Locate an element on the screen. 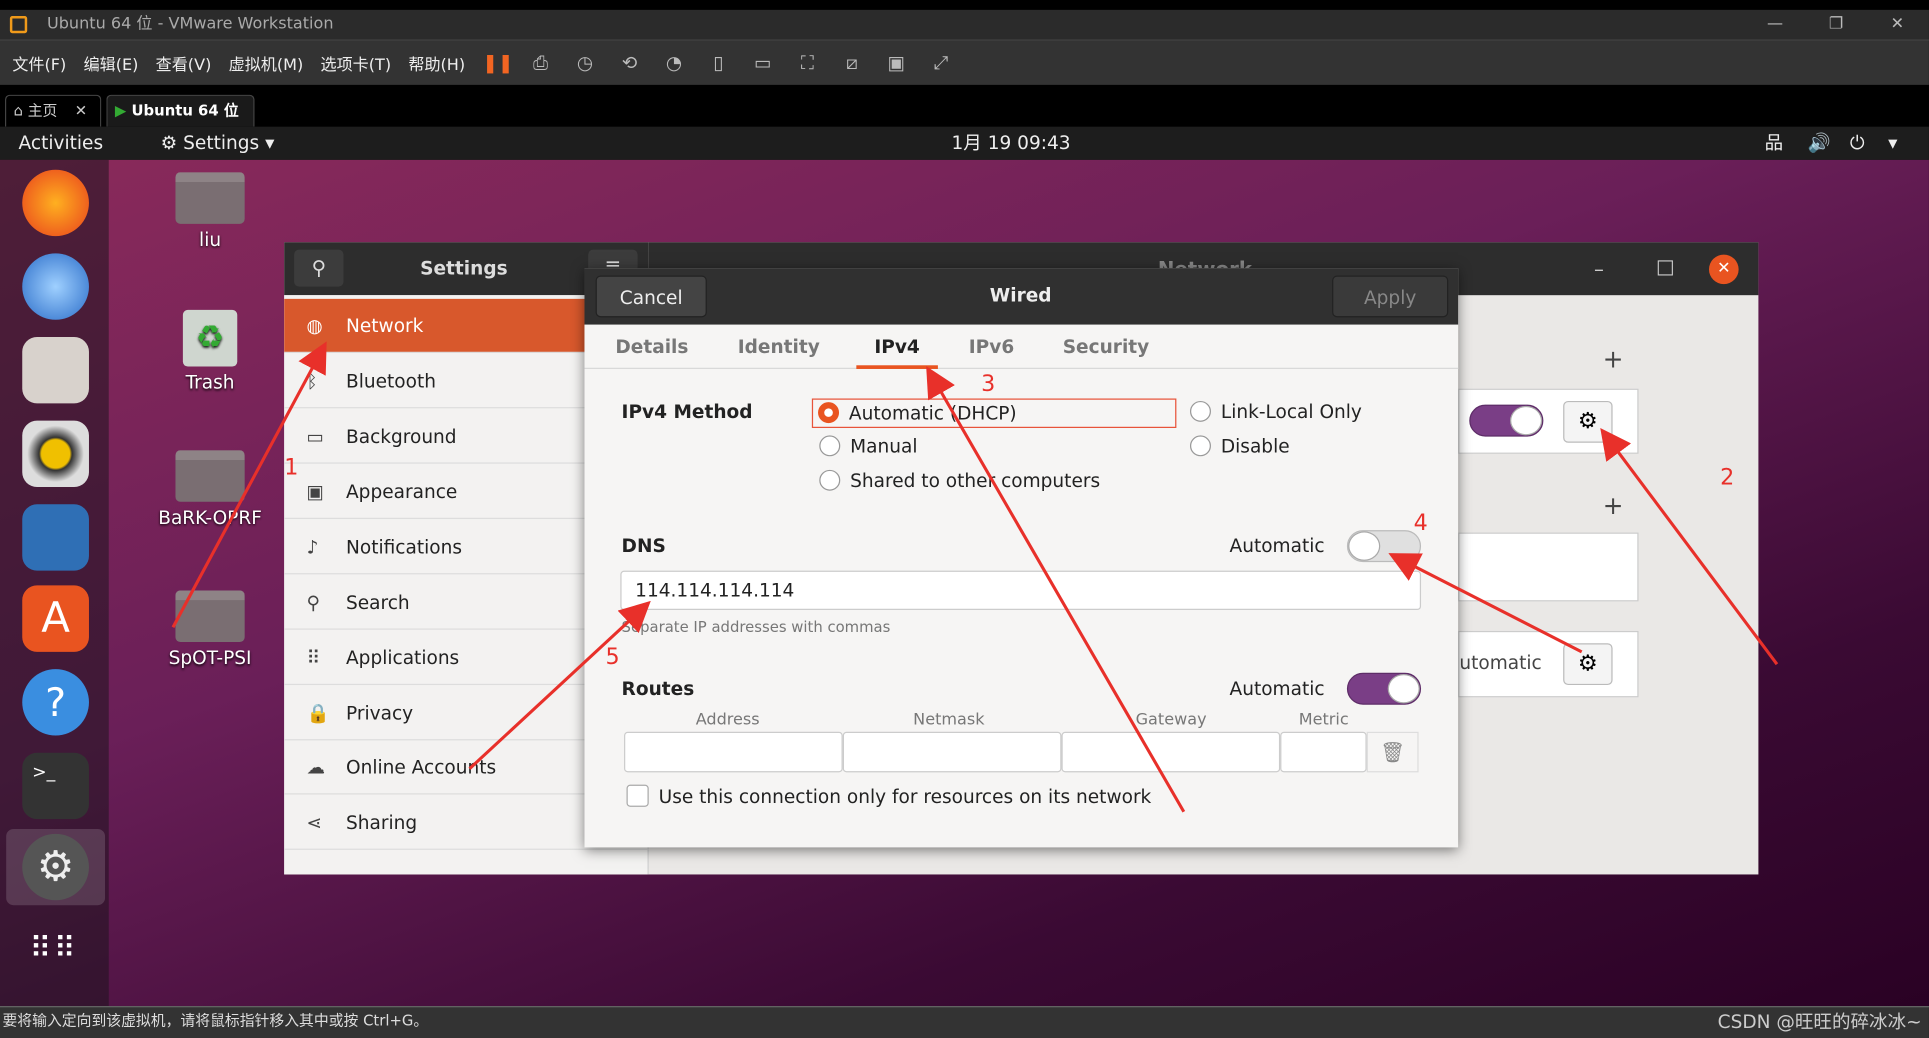  annotation-label-5: 5 is located at coordinates (612, 657).